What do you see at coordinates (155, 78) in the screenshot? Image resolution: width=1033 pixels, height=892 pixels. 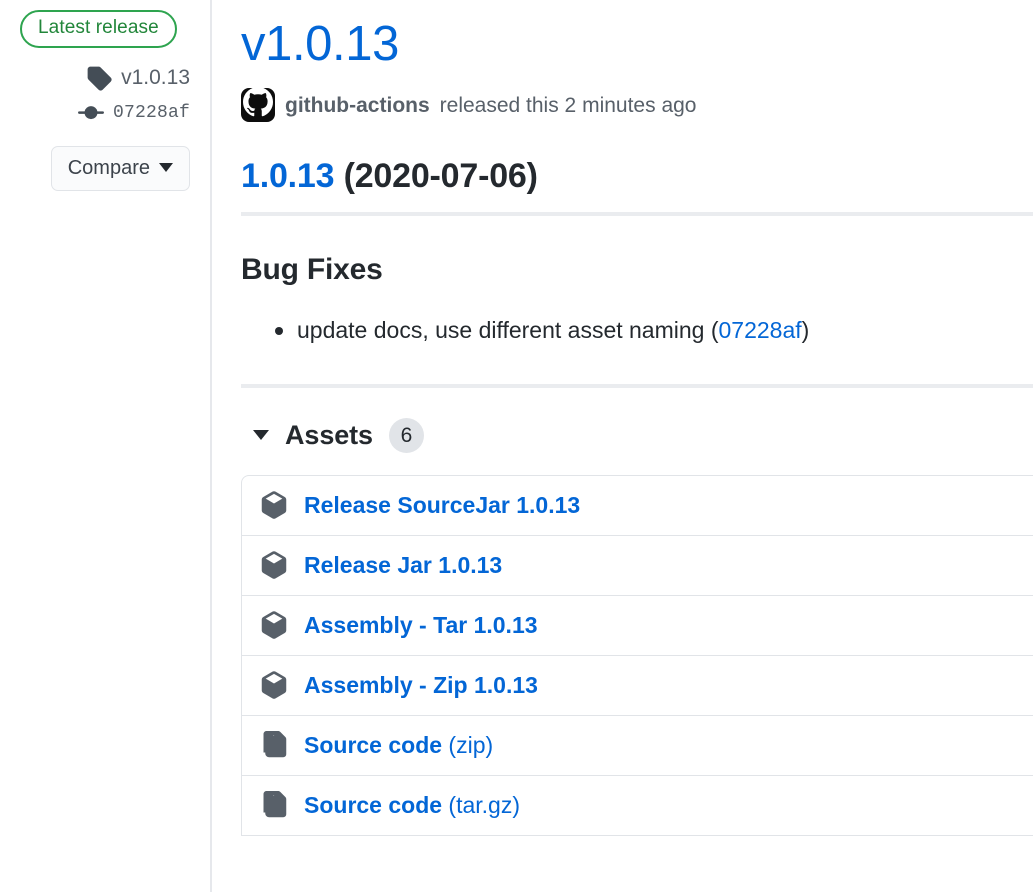 I see `tag-label: v1.0.13` at bounding box center [155, 78].